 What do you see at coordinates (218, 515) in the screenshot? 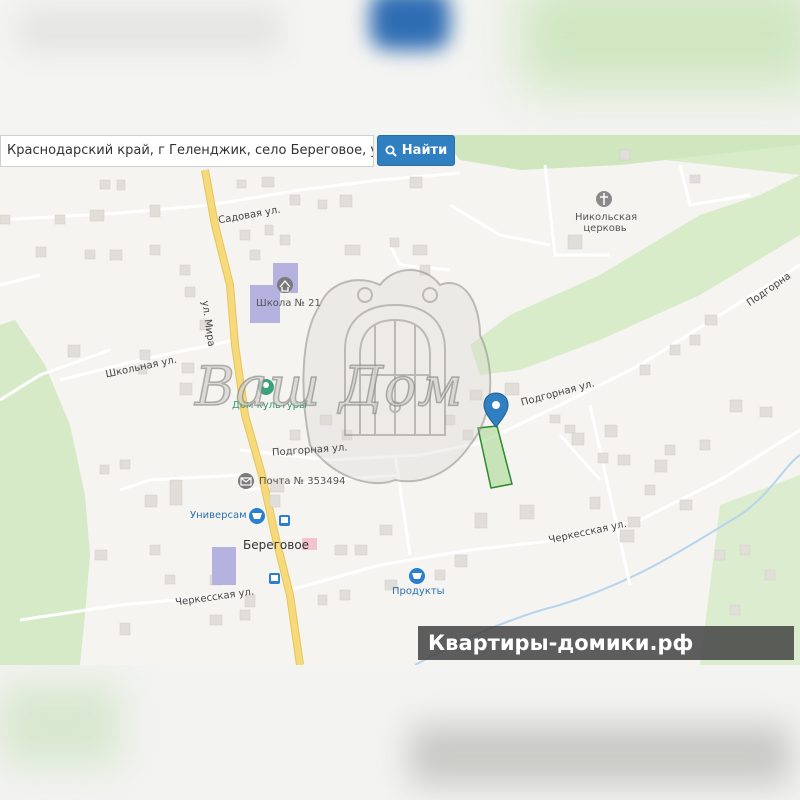
I see `poi-label-universam: Универсам` at bounding box center [218, 515].